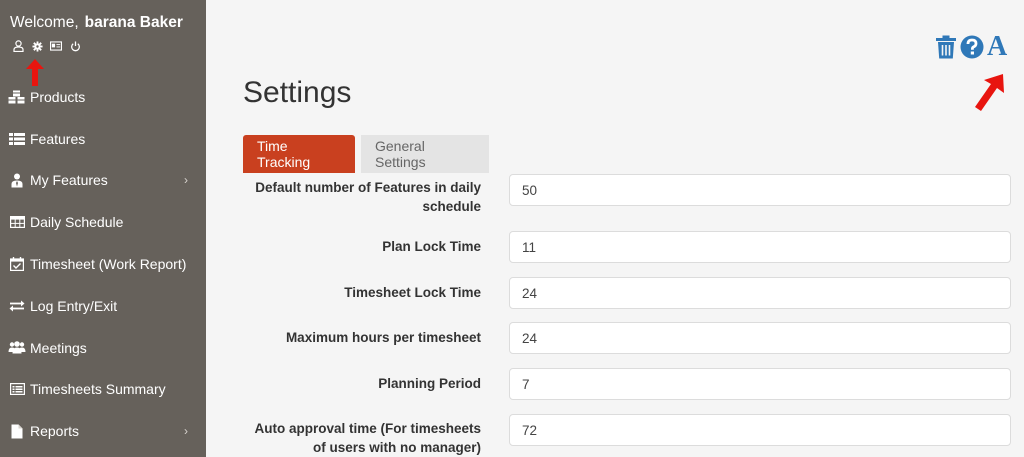 The width and height of the screenshot is (1024, 457). What do you see at coordinates (37, 46) in the screenshot?
I see `gear-icon` at bounding box center [37, 46].